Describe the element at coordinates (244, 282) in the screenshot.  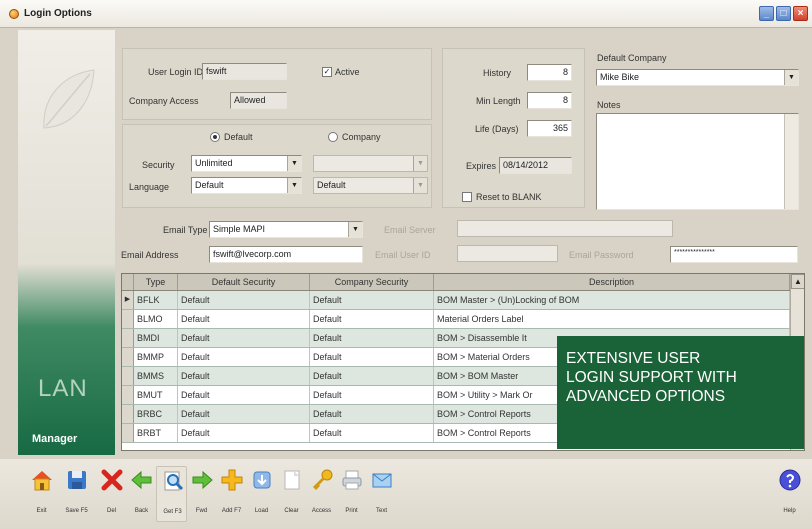
I see `column-header-default-security: Default Security` at that location.